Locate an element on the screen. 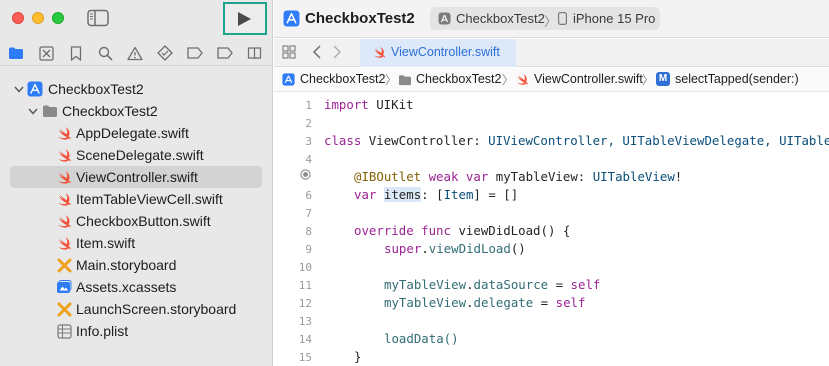  iphone-icon is located at coordinates (563, 20).